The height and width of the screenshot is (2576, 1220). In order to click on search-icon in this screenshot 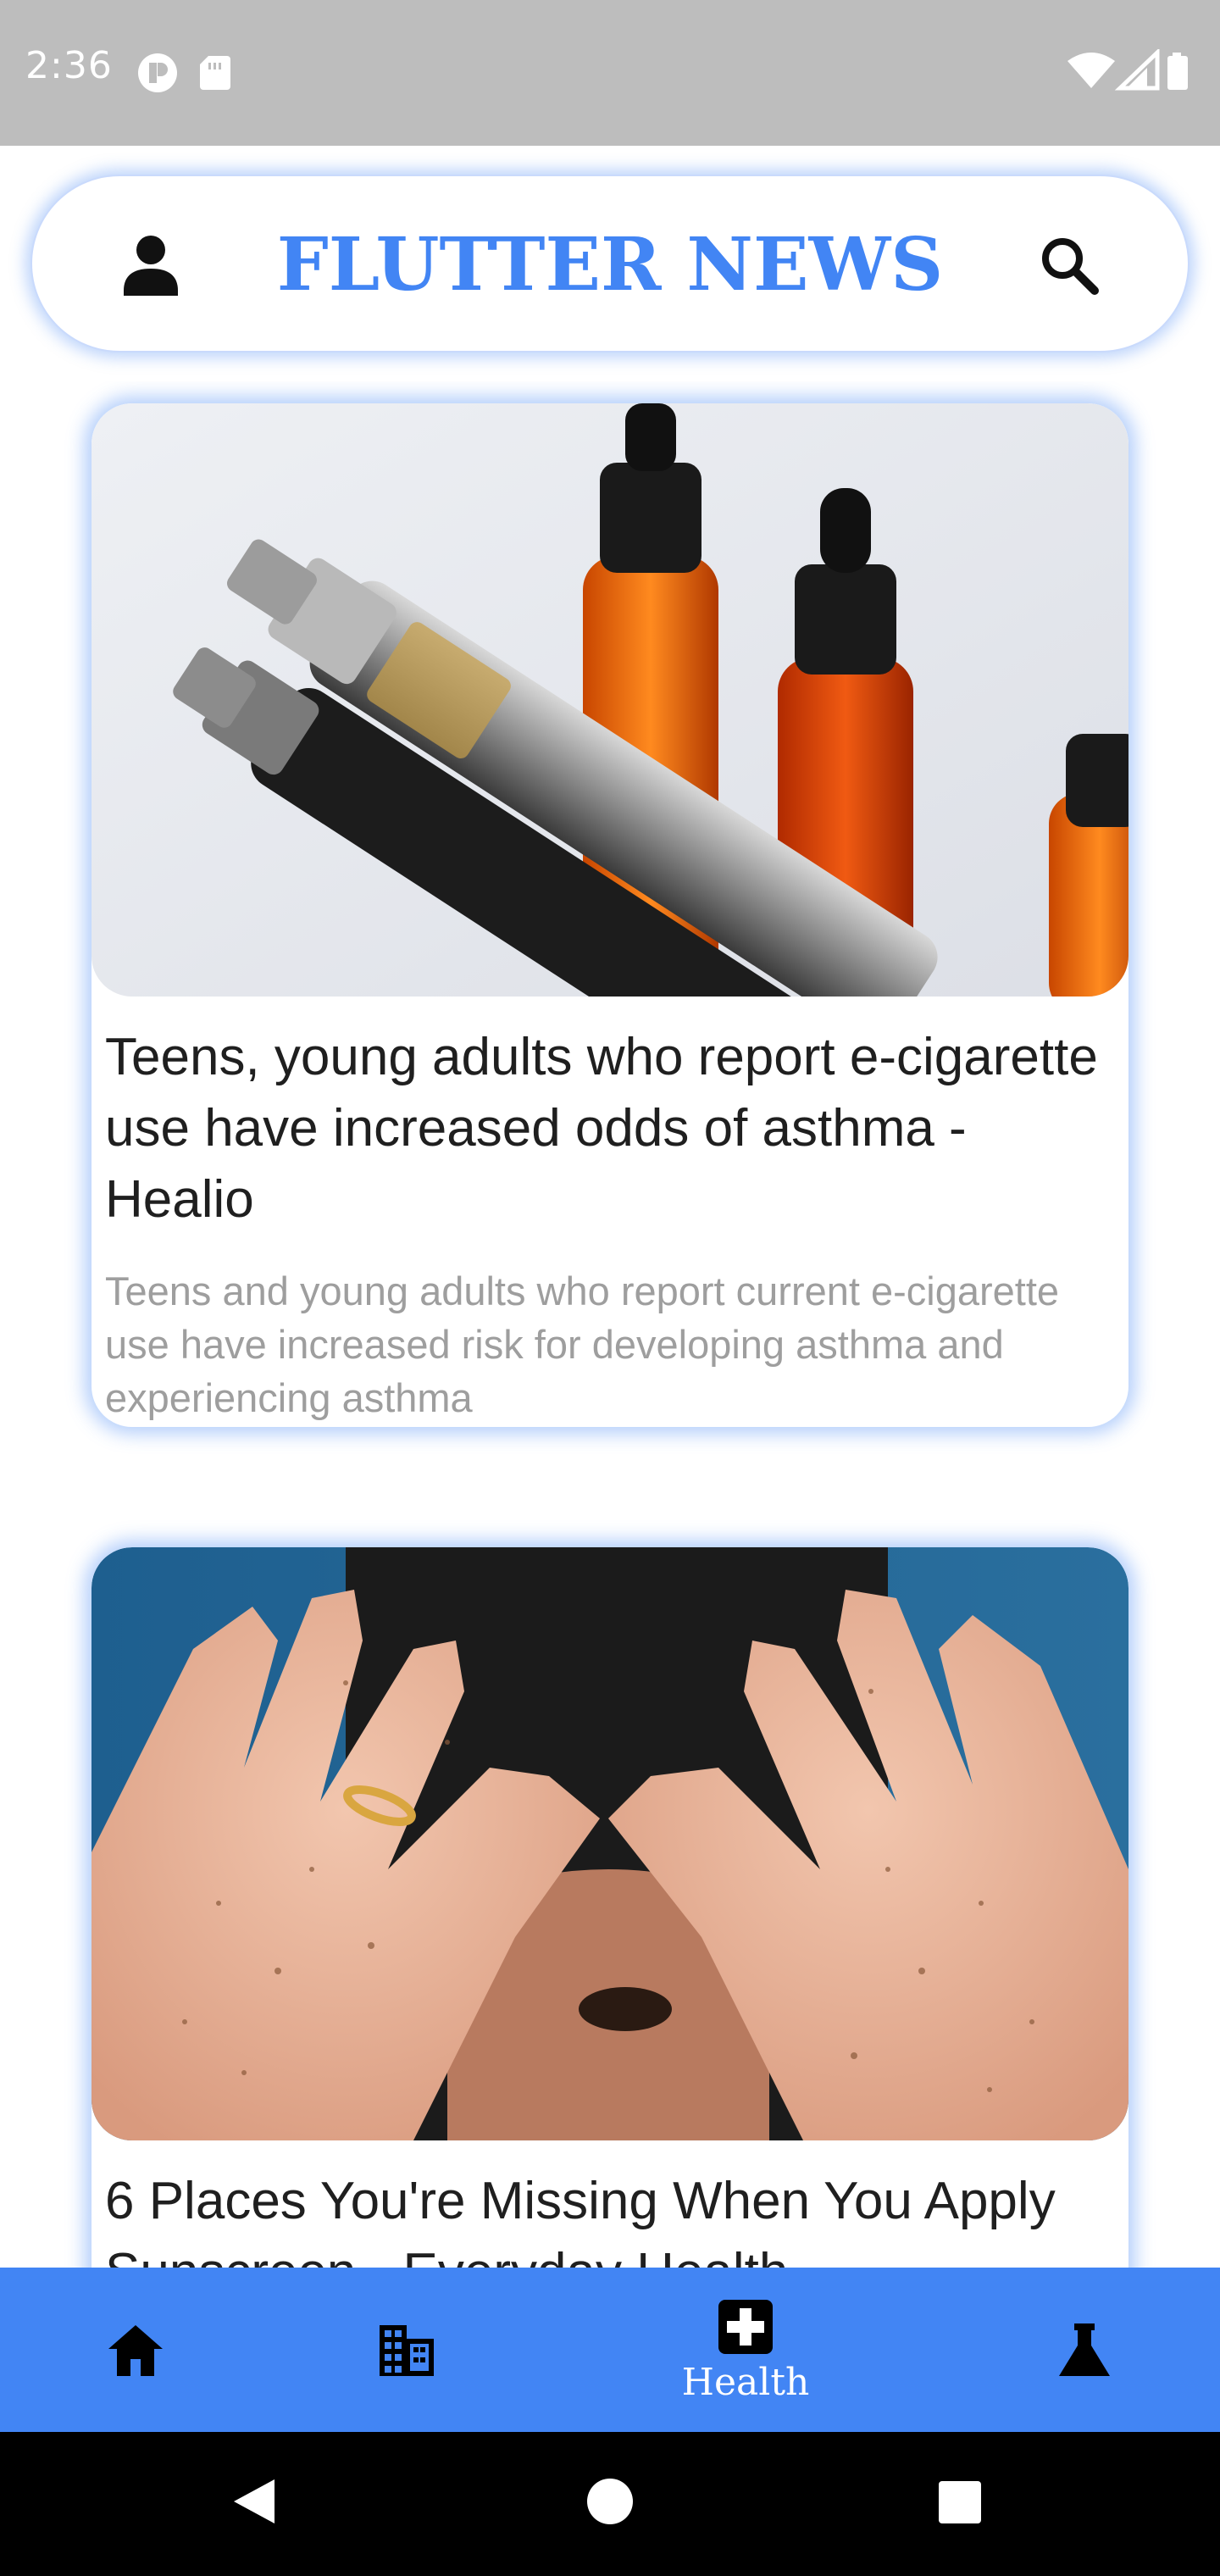, I will do `click(1070, 266)`.